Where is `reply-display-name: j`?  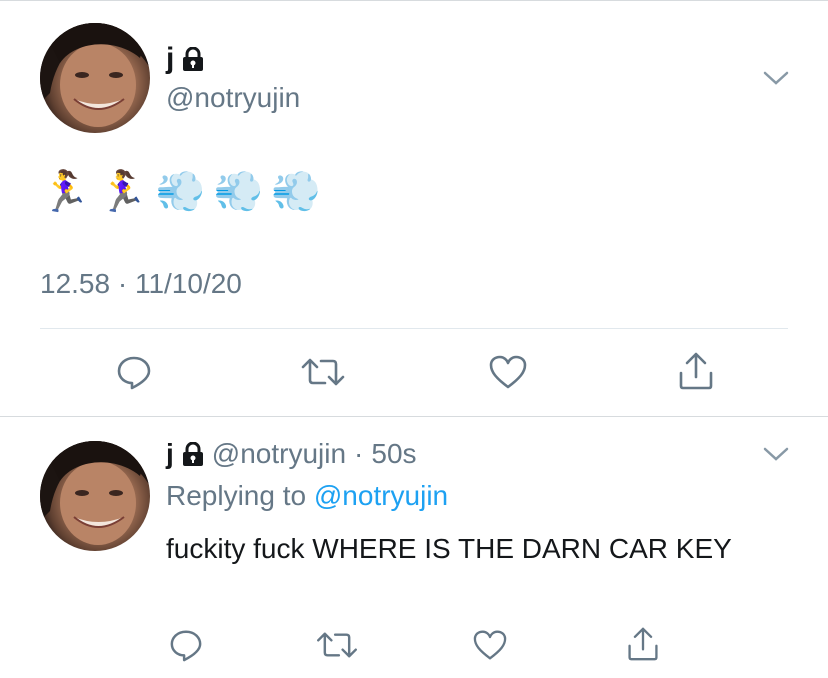
reply-display-name: j is located at coordinates (170, 454).